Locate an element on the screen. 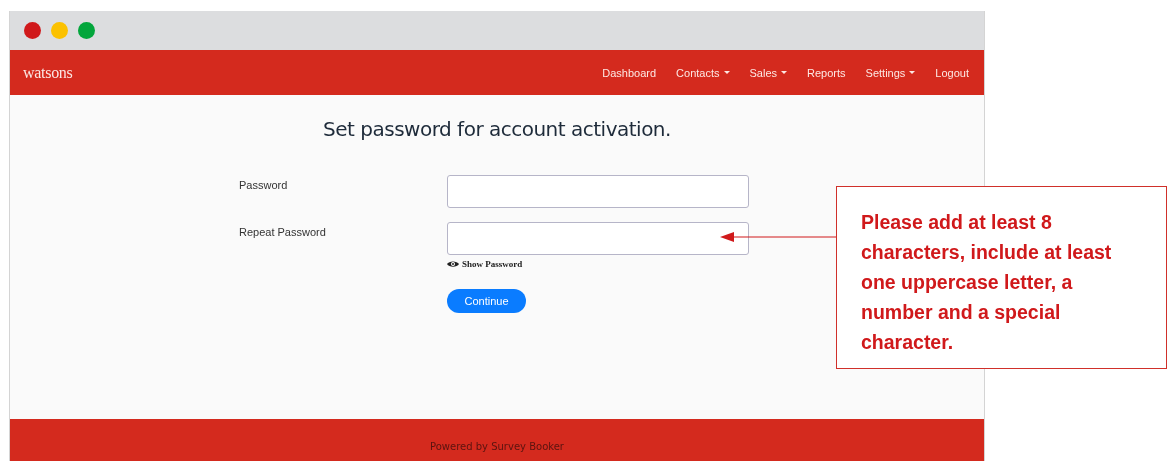  show-password-toggle: Show Password is located at coordinates (485, 263).